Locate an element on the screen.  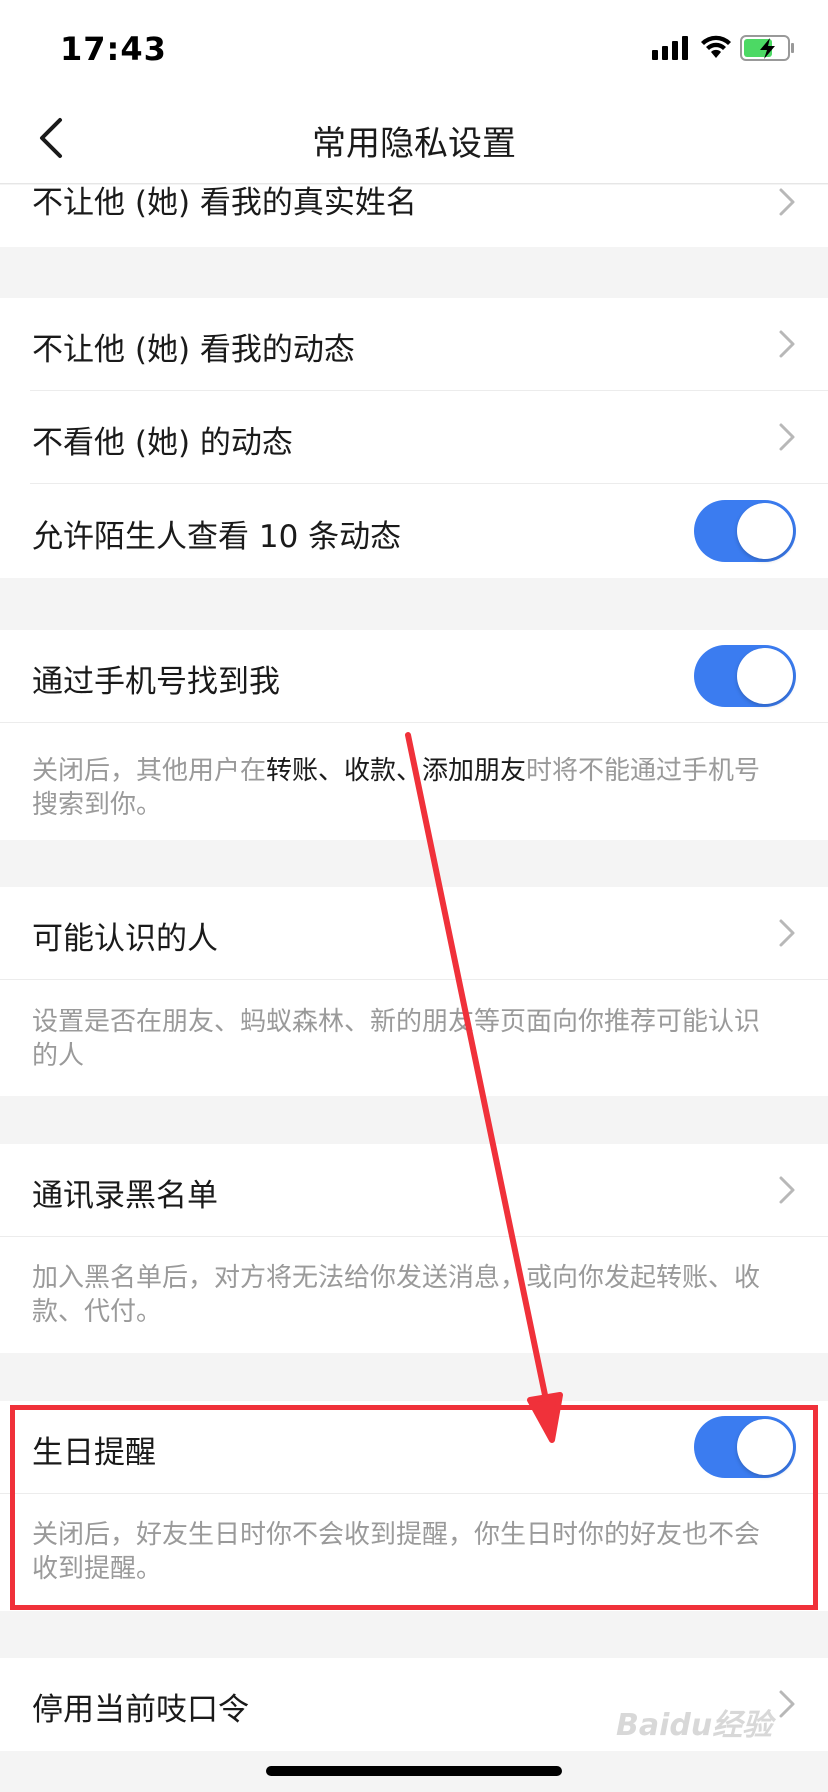
people-may-know-description: 设置是否在朋友、蚂蚁森林、新的朋友等页面向你推荐可能认识的人 is located at coordinates (414, 1038).